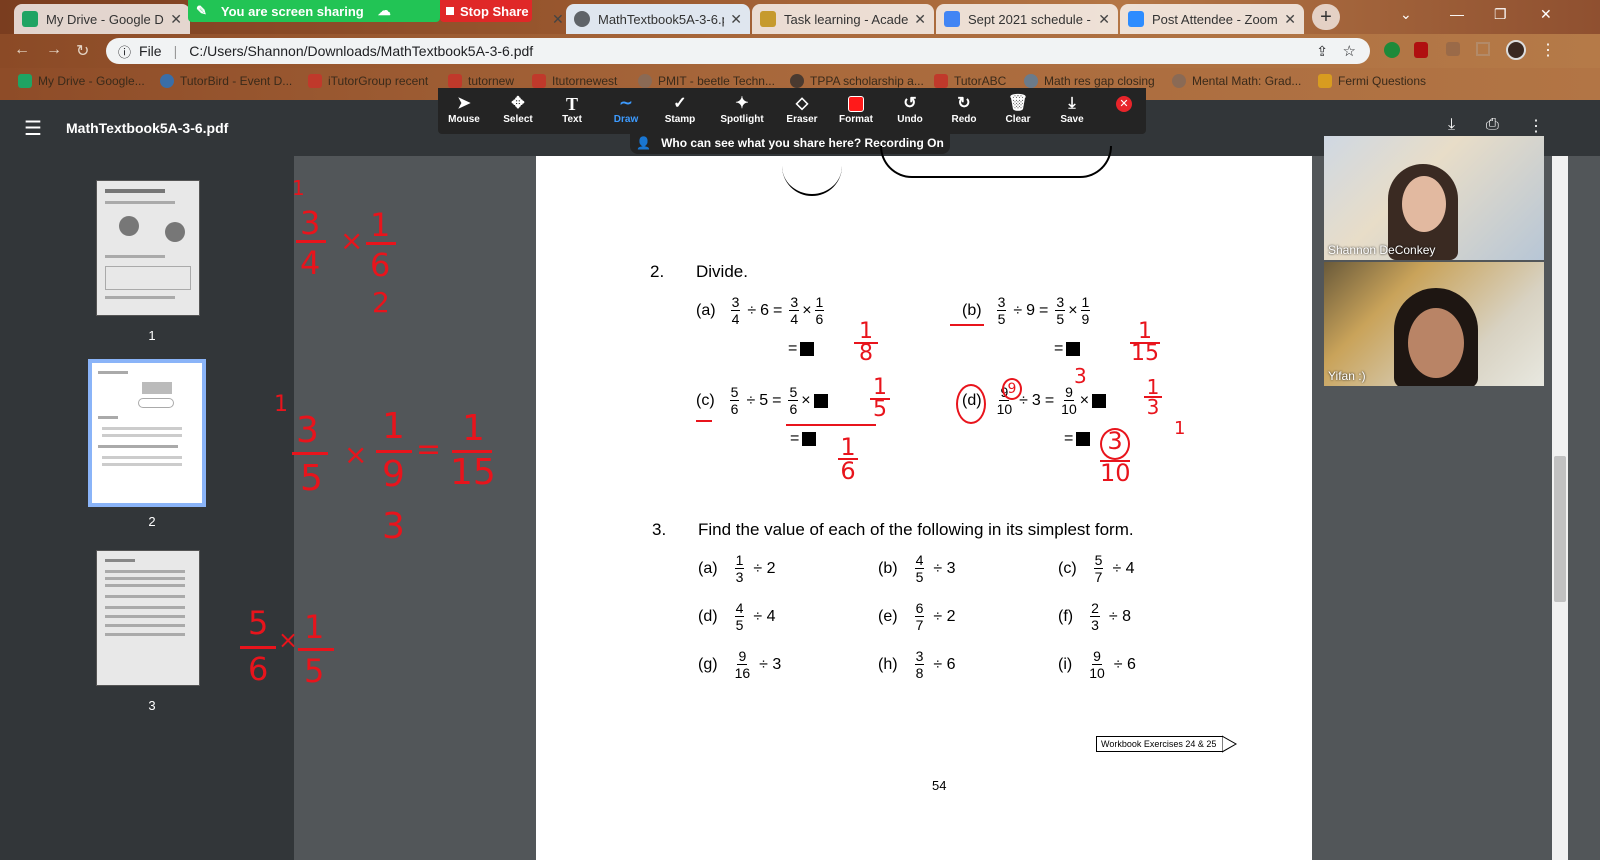 The height and width of the screenshot is (860, 1600). I want to click on cloud-icon: ☁, so click(384, 10).